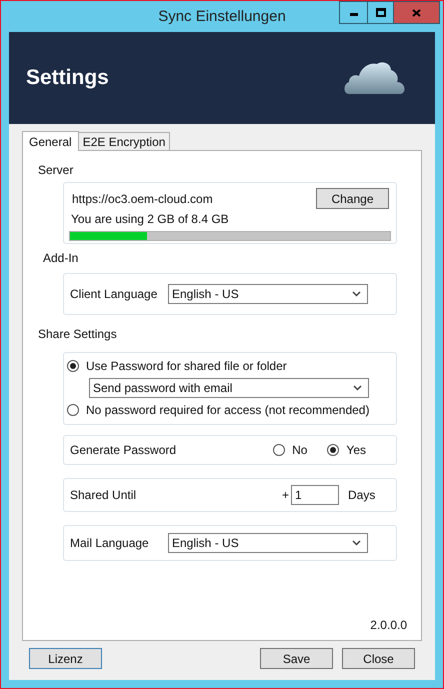  Describe the element at coordinates (61, 258) in the screenshot. I see `section-heading: Add-In` at that location.